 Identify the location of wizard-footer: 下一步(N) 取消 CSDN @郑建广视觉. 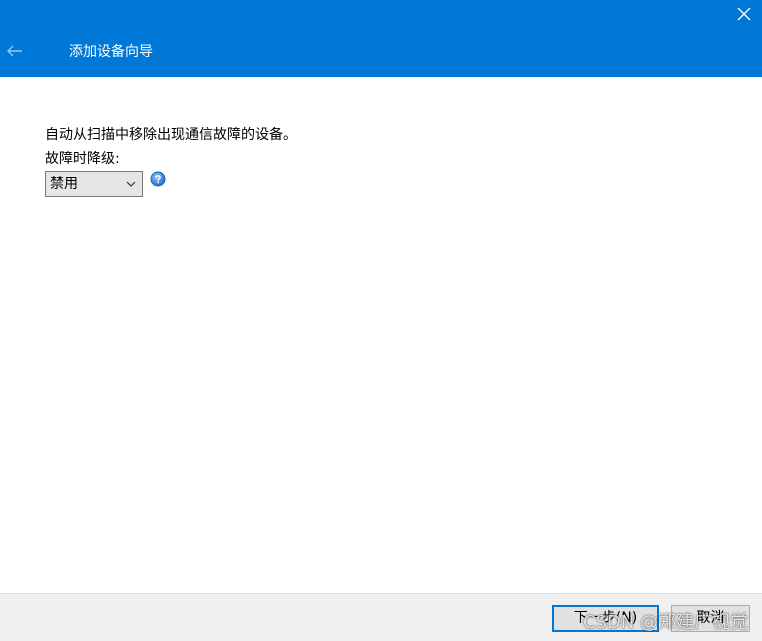
(381, 617).